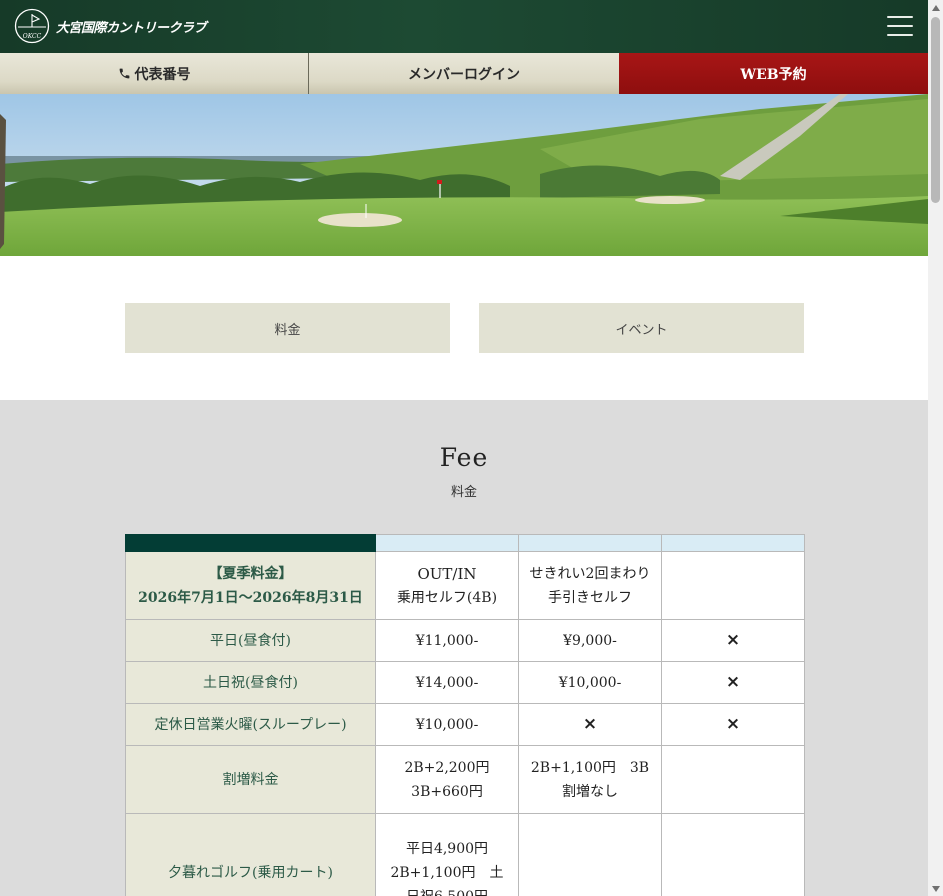 The image size is (943, 896). What do you see at coordinates (935, 110) in the screenshot?
I see `scrollbar-thumb` at bounding box center [935, 110].